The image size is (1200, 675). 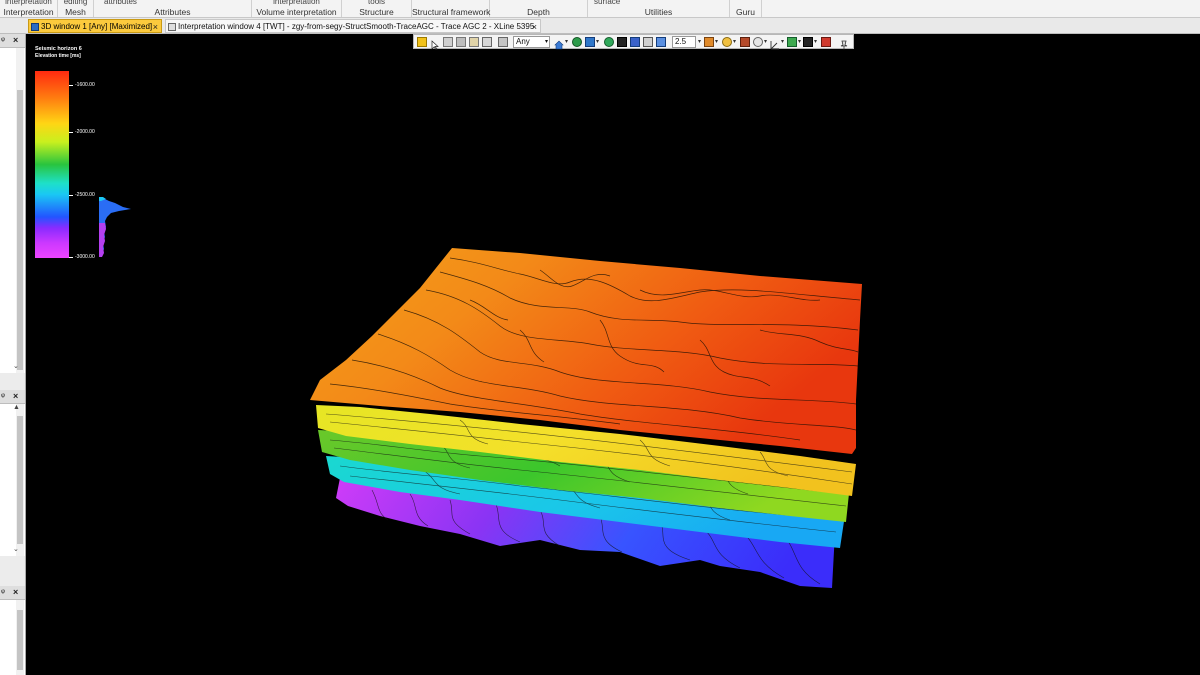 What do you see at coordinates (844, 43) in the screenshot?
I see `pin-icon` at bounding box center [844, 43].